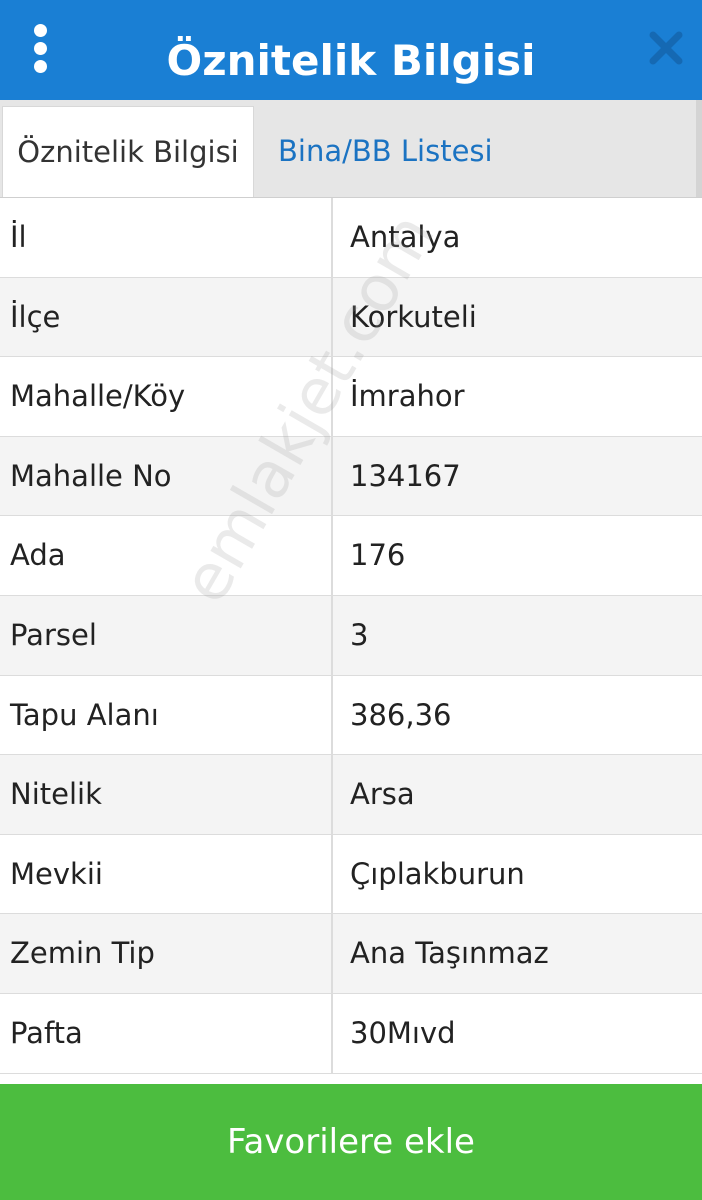  I want to click on attribute-value: 30Mıvd, so click(403, 1032).